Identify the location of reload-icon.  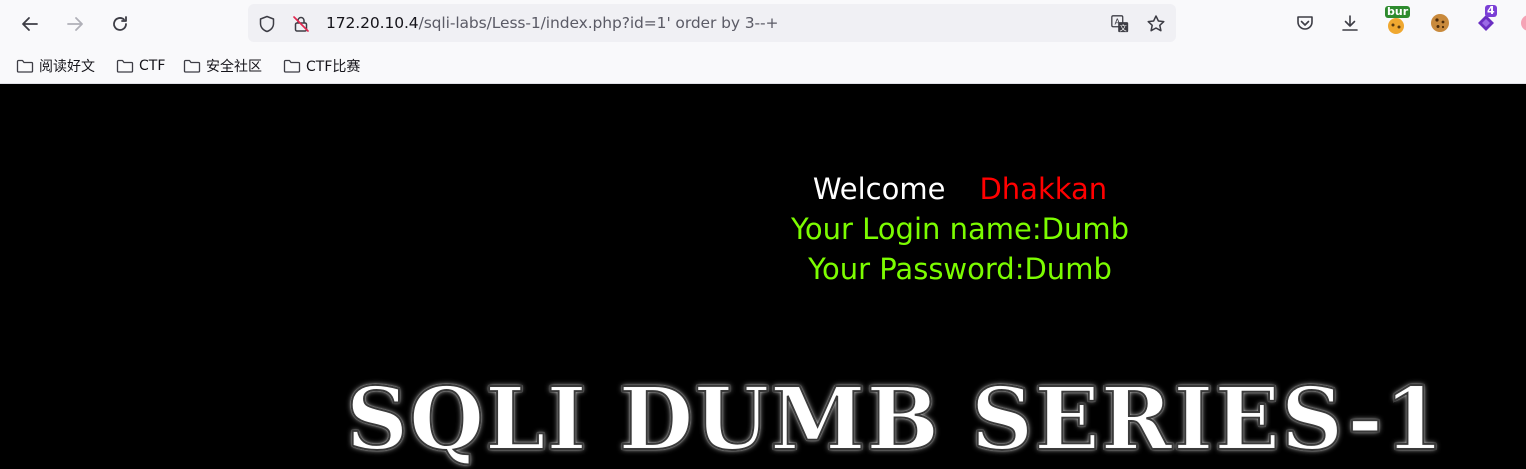
(120, 23).